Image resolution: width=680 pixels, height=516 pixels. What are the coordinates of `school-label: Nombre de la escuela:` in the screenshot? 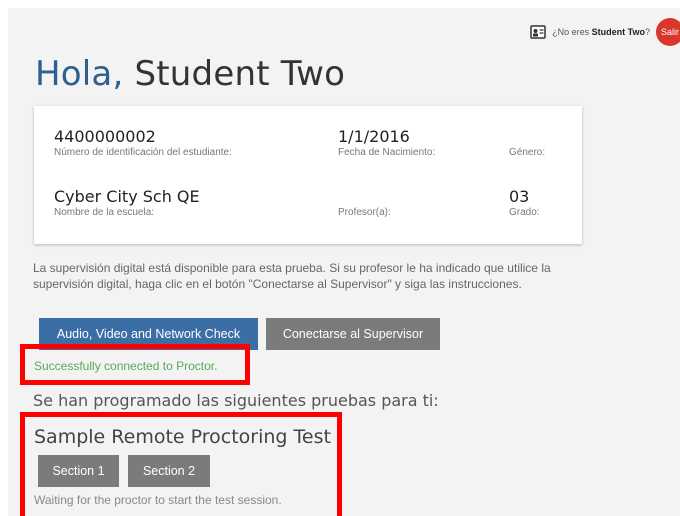 It's located at (104, 212).